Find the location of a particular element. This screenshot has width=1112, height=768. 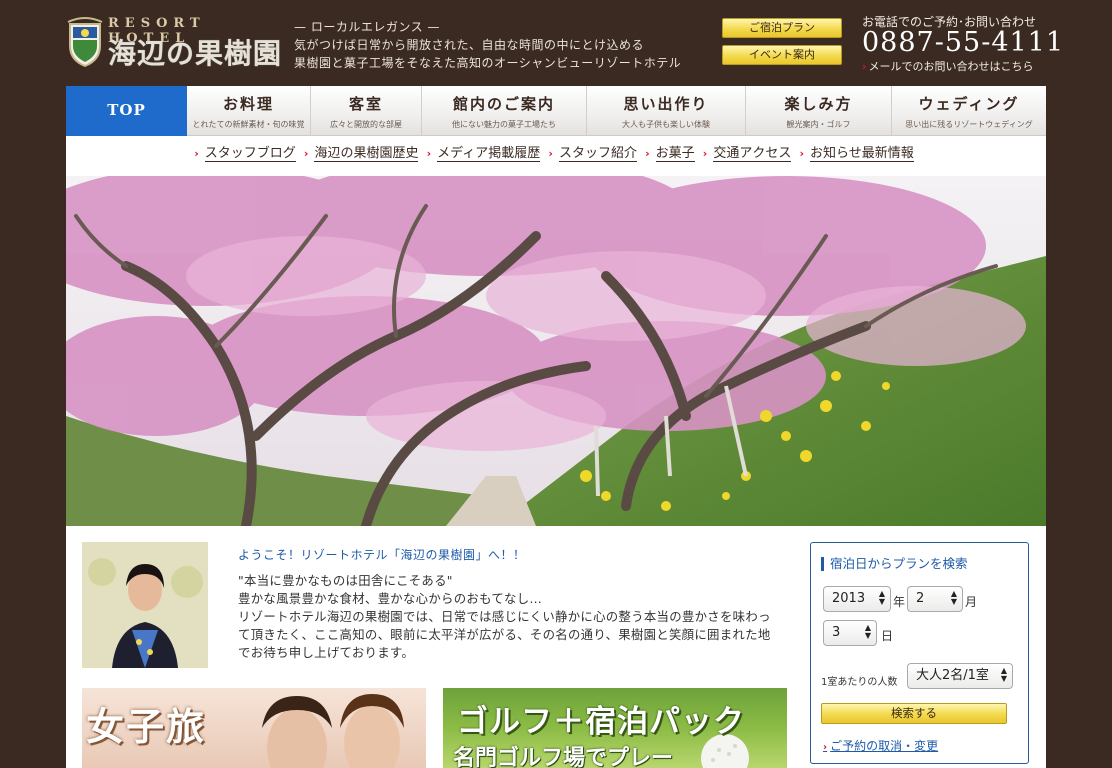

stay-plan-button: ご宿泊プラン is located at coordinates (782, 28).